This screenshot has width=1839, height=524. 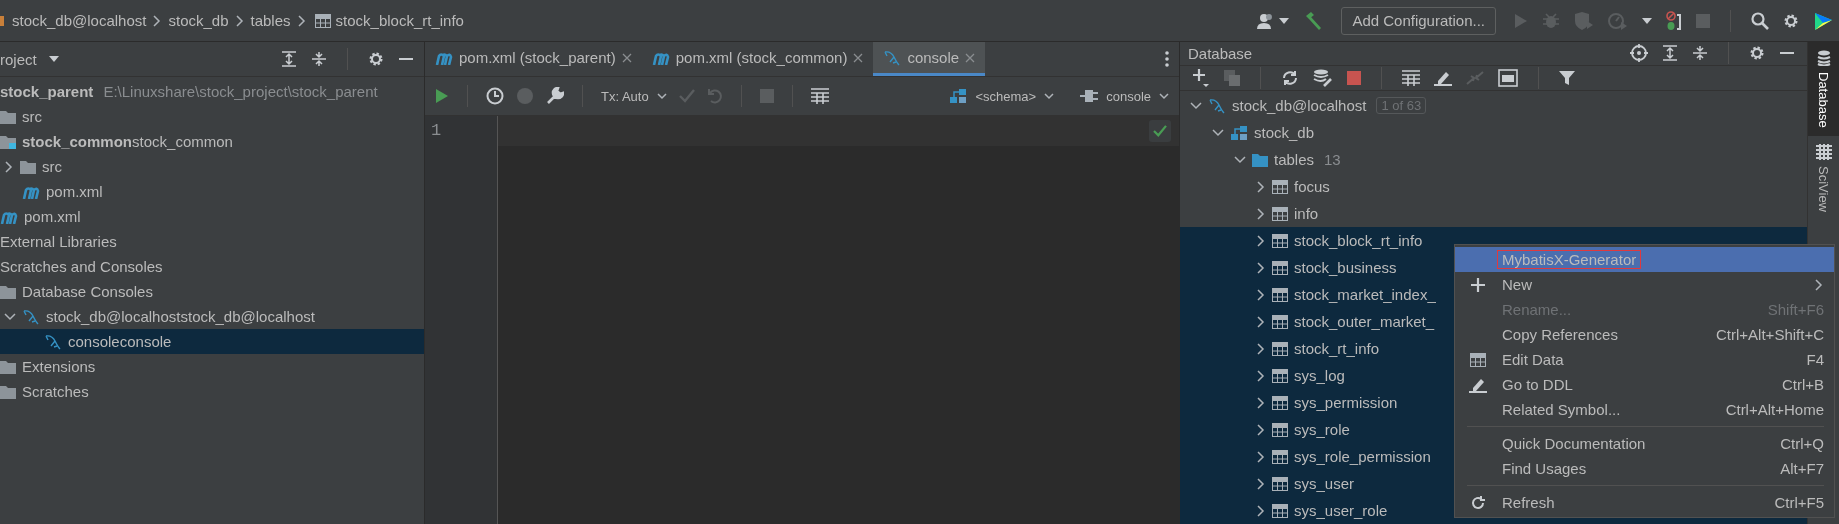 What do you see at coordinates (1802, 443) in the screenshot?
I see `shortcut-label: Ctrl+Q` at bounding box center [1802, 443].